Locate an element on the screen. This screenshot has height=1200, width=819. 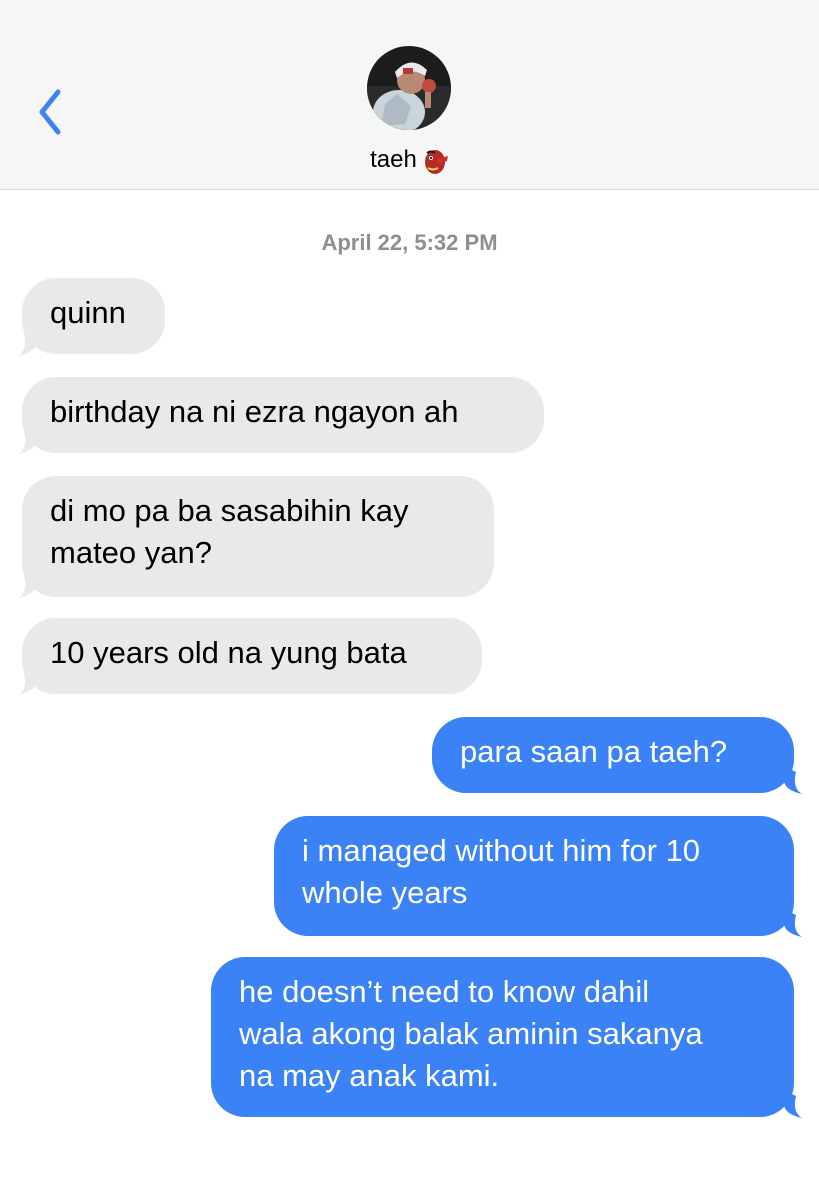
message-line: he doesn’t need to know dahil is located at coordinates (444, 991).